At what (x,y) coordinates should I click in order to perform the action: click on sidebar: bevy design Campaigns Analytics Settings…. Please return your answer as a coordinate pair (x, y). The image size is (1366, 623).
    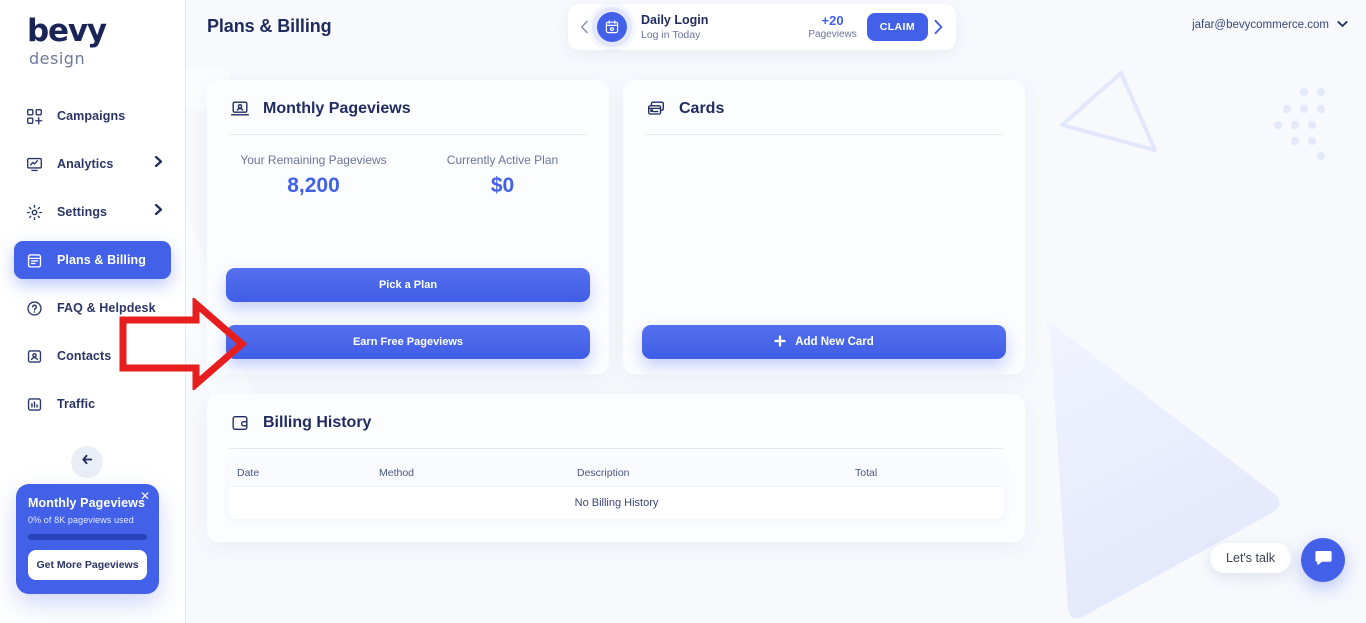
    Looking at the image, I should click on (92, 311).